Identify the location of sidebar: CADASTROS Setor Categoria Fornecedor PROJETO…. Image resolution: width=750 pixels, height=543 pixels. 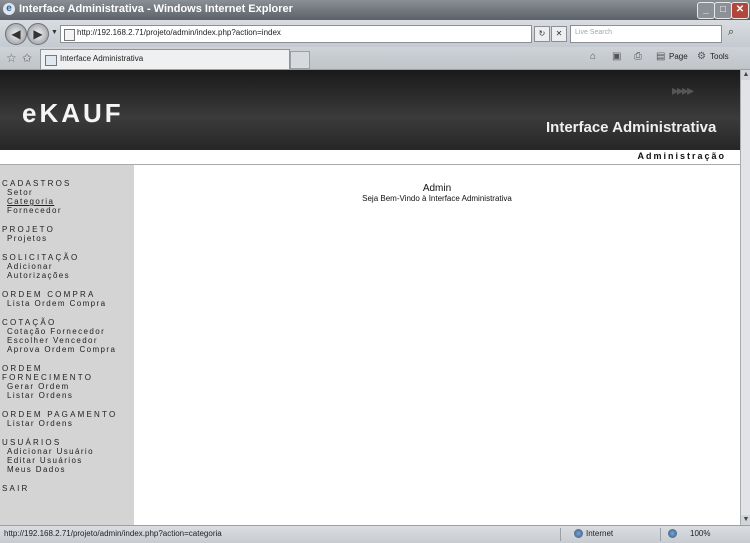
(67, 345).